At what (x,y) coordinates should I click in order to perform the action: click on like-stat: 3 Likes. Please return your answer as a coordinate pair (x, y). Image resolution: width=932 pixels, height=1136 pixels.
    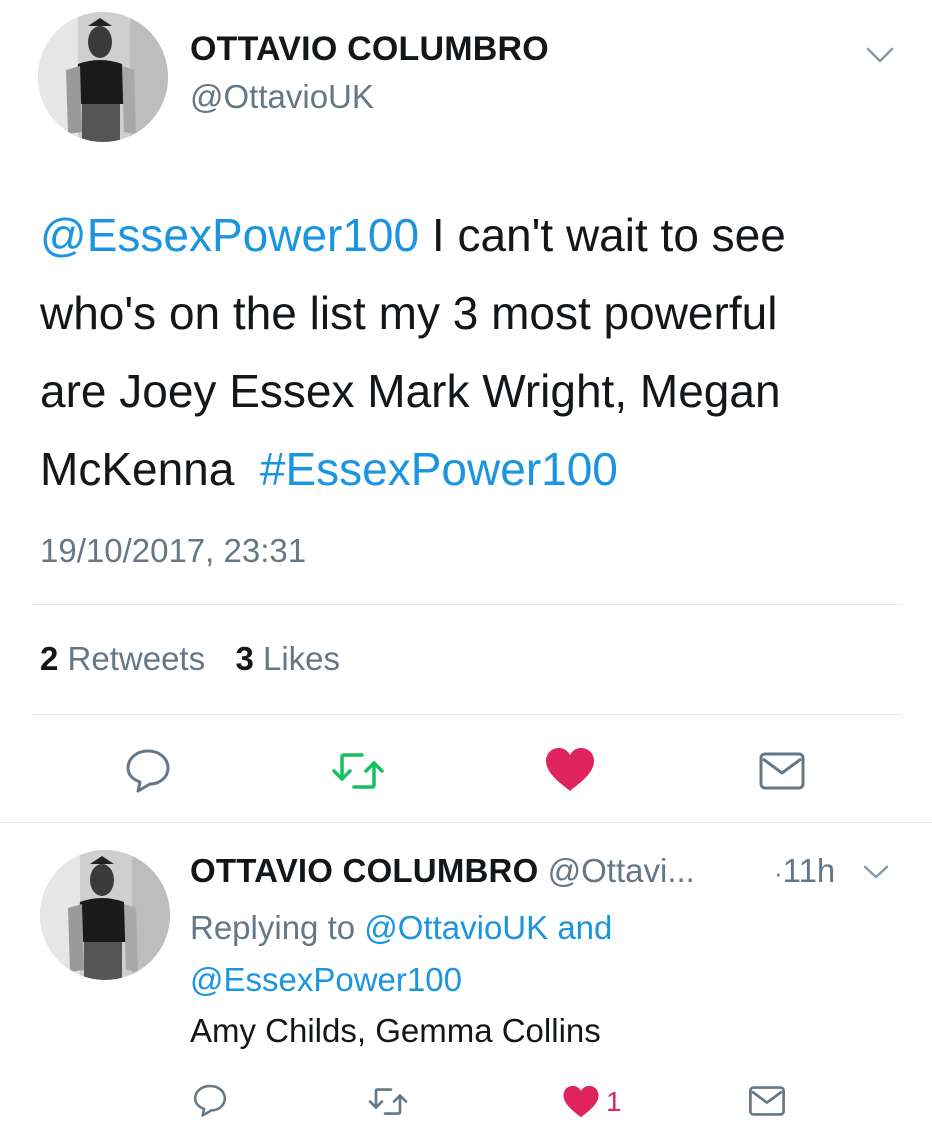
    Looking at the image, I should click on (287, 658).